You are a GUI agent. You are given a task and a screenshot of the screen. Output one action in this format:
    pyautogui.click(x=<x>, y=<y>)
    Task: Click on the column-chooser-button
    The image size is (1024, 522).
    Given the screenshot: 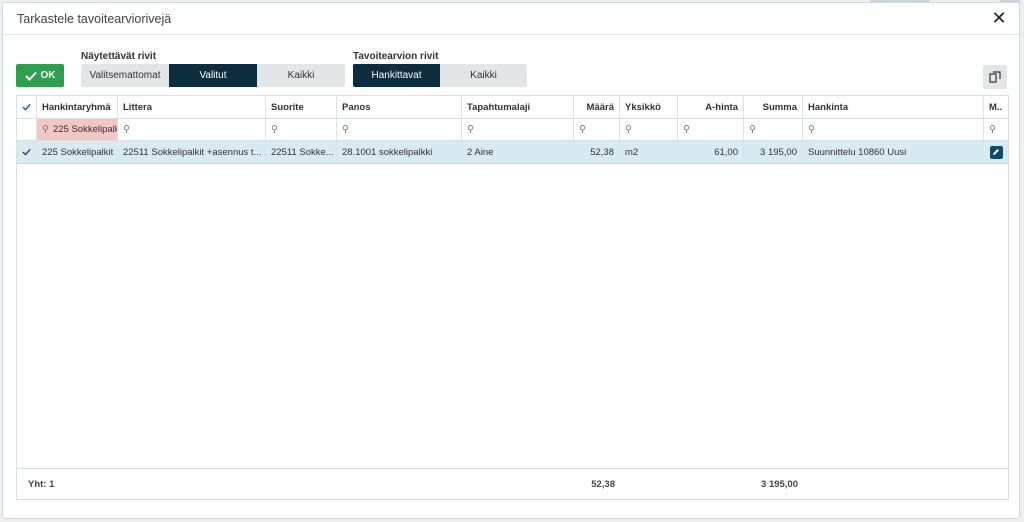 What is the action you would take?
    pyautogui.click(x=995, y=77)
    